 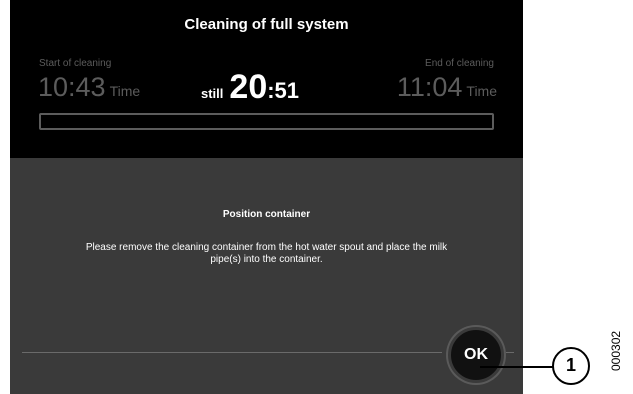 What do you see at coordinates (75, 63) in the screenshot?
I see `start-of-cleaning-label: Start of cleaning` at bounding box center [75, 63].